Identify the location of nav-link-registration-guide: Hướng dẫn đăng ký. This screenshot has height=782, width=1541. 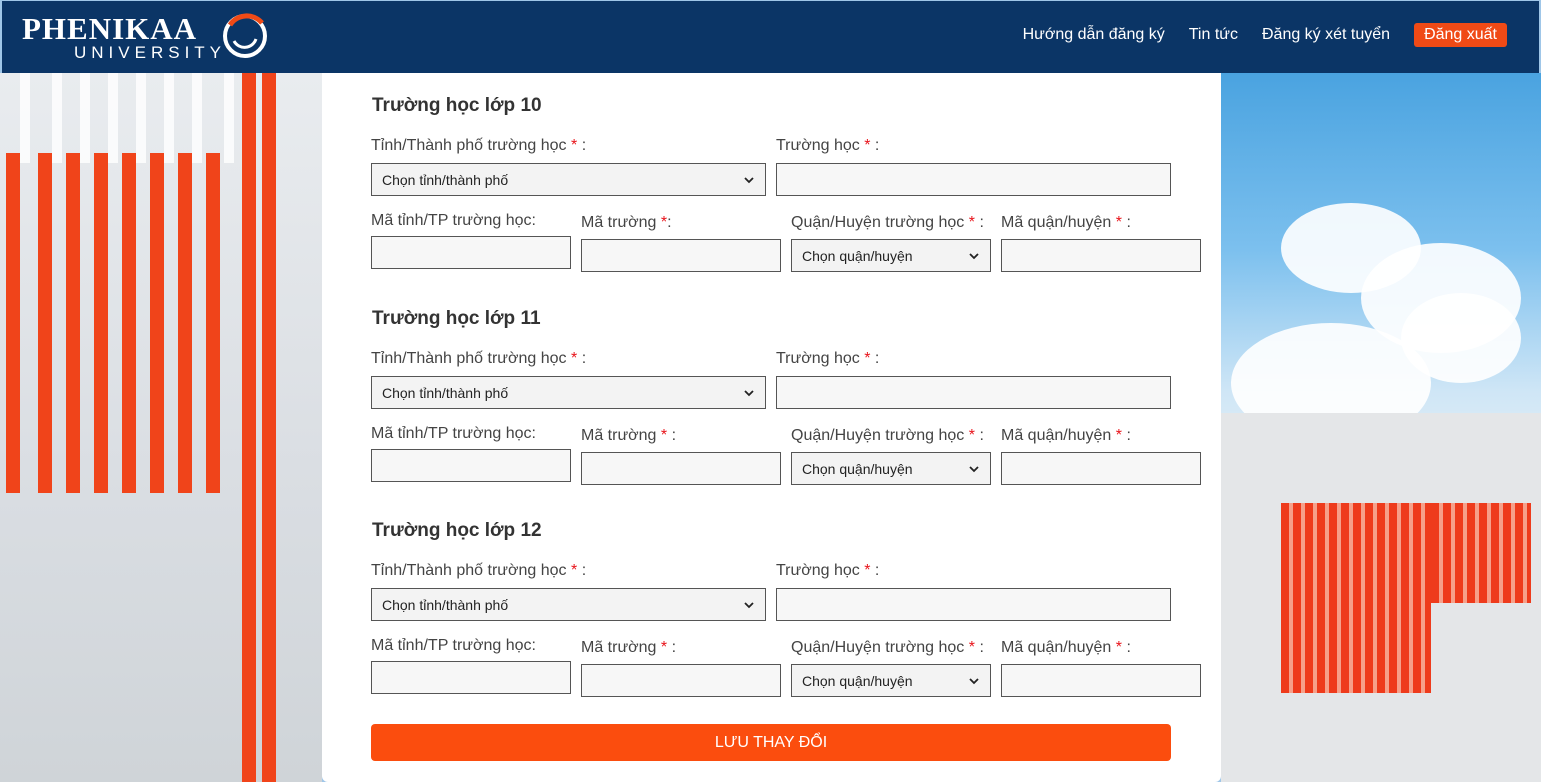
(1094, 35).